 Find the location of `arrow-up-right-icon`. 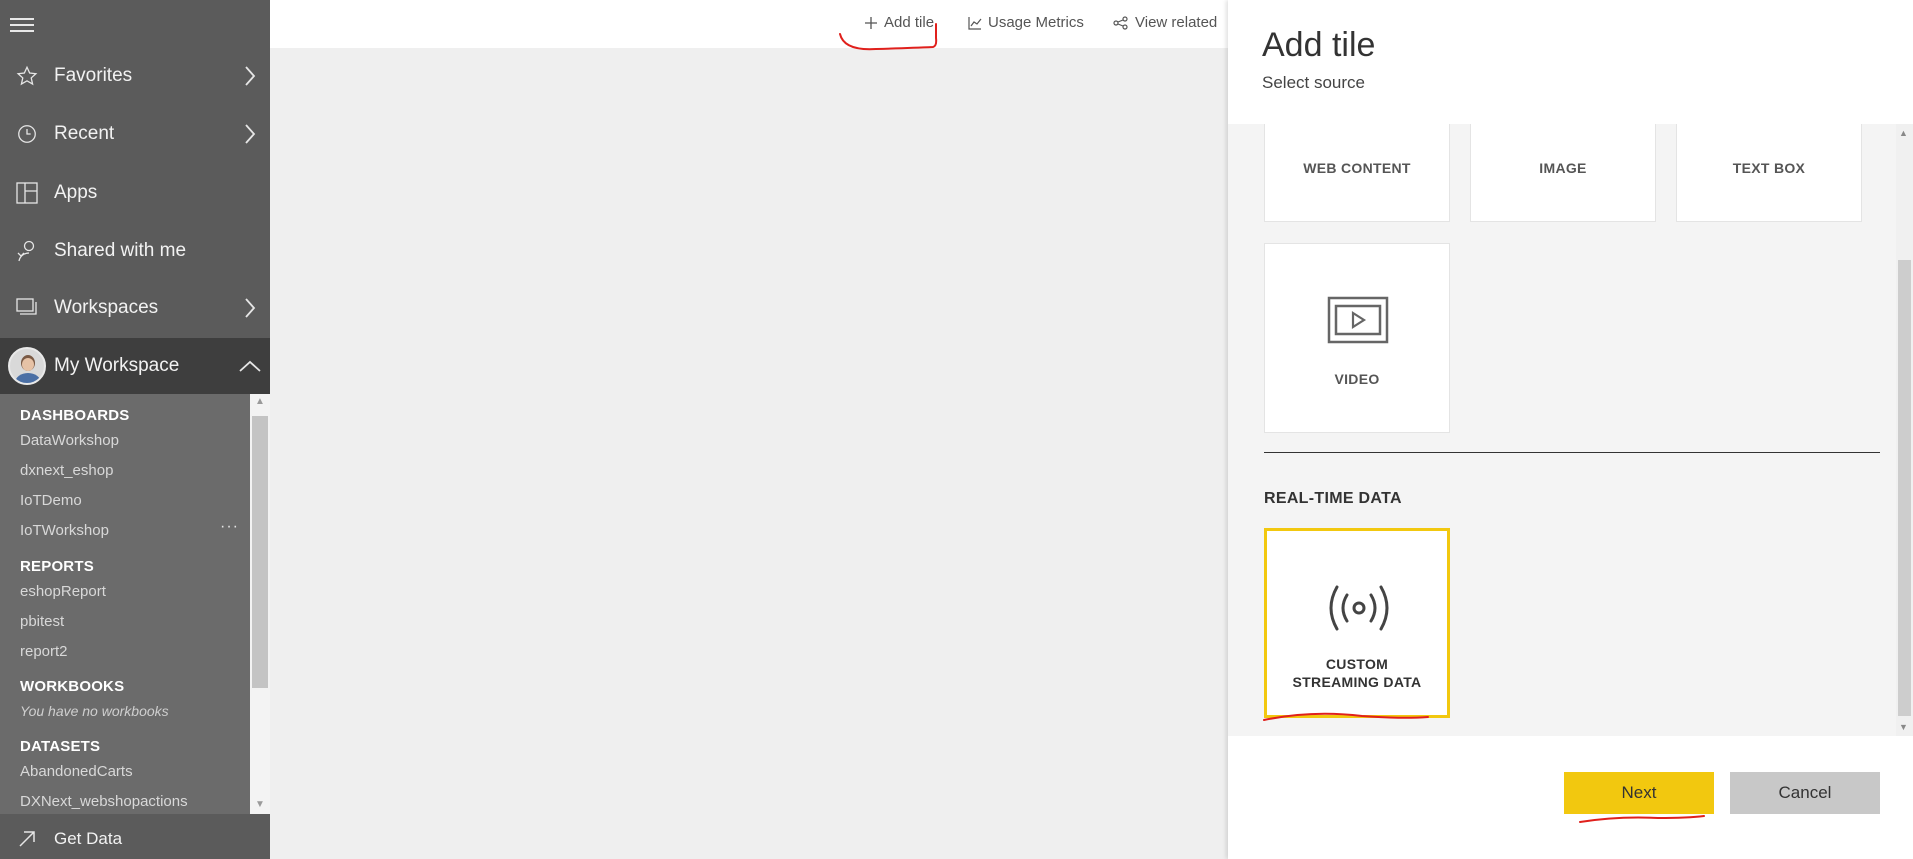

arrow-up-right-icon is located at coordinates (27, 839).